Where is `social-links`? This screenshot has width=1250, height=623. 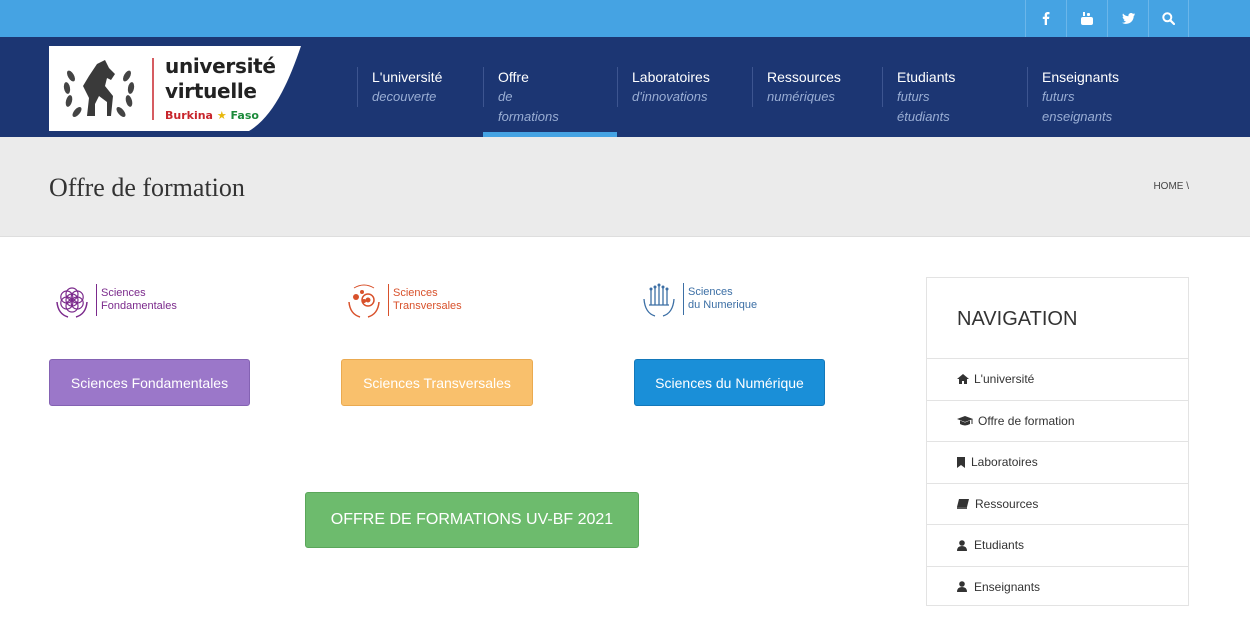
social-links is located at coordinates (1107, 18).